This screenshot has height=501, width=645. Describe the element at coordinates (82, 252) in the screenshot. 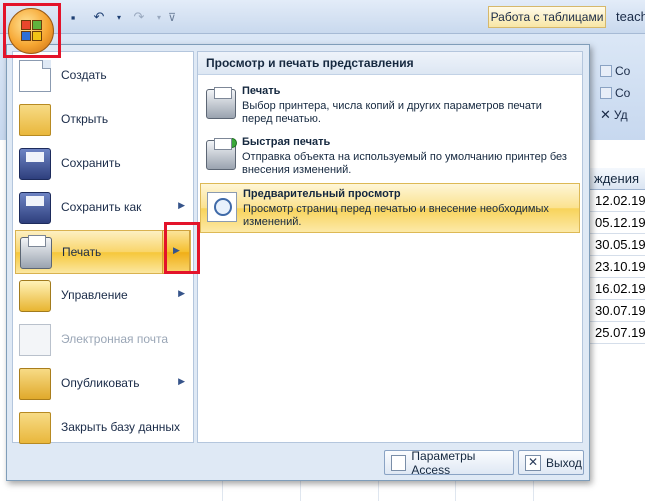

I see `menu-item-label: Печать` at that location.